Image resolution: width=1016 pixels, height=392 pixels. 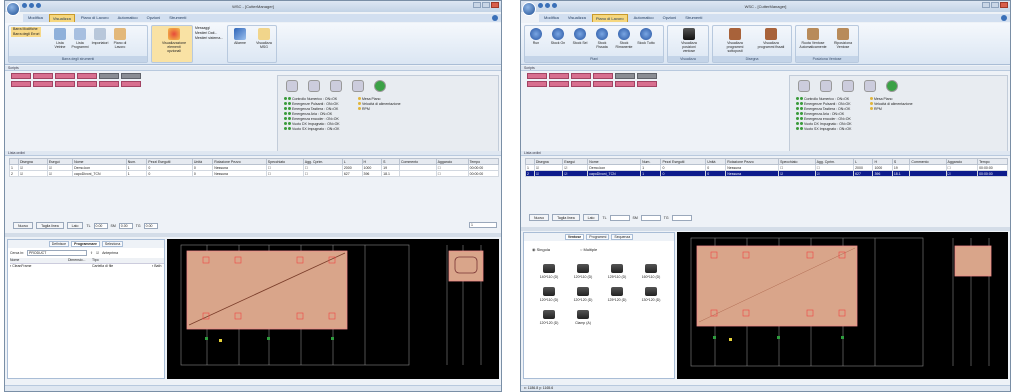 I want to click on visualizza-msg-button: Visualizza MSG, so click(x=264, y=38).